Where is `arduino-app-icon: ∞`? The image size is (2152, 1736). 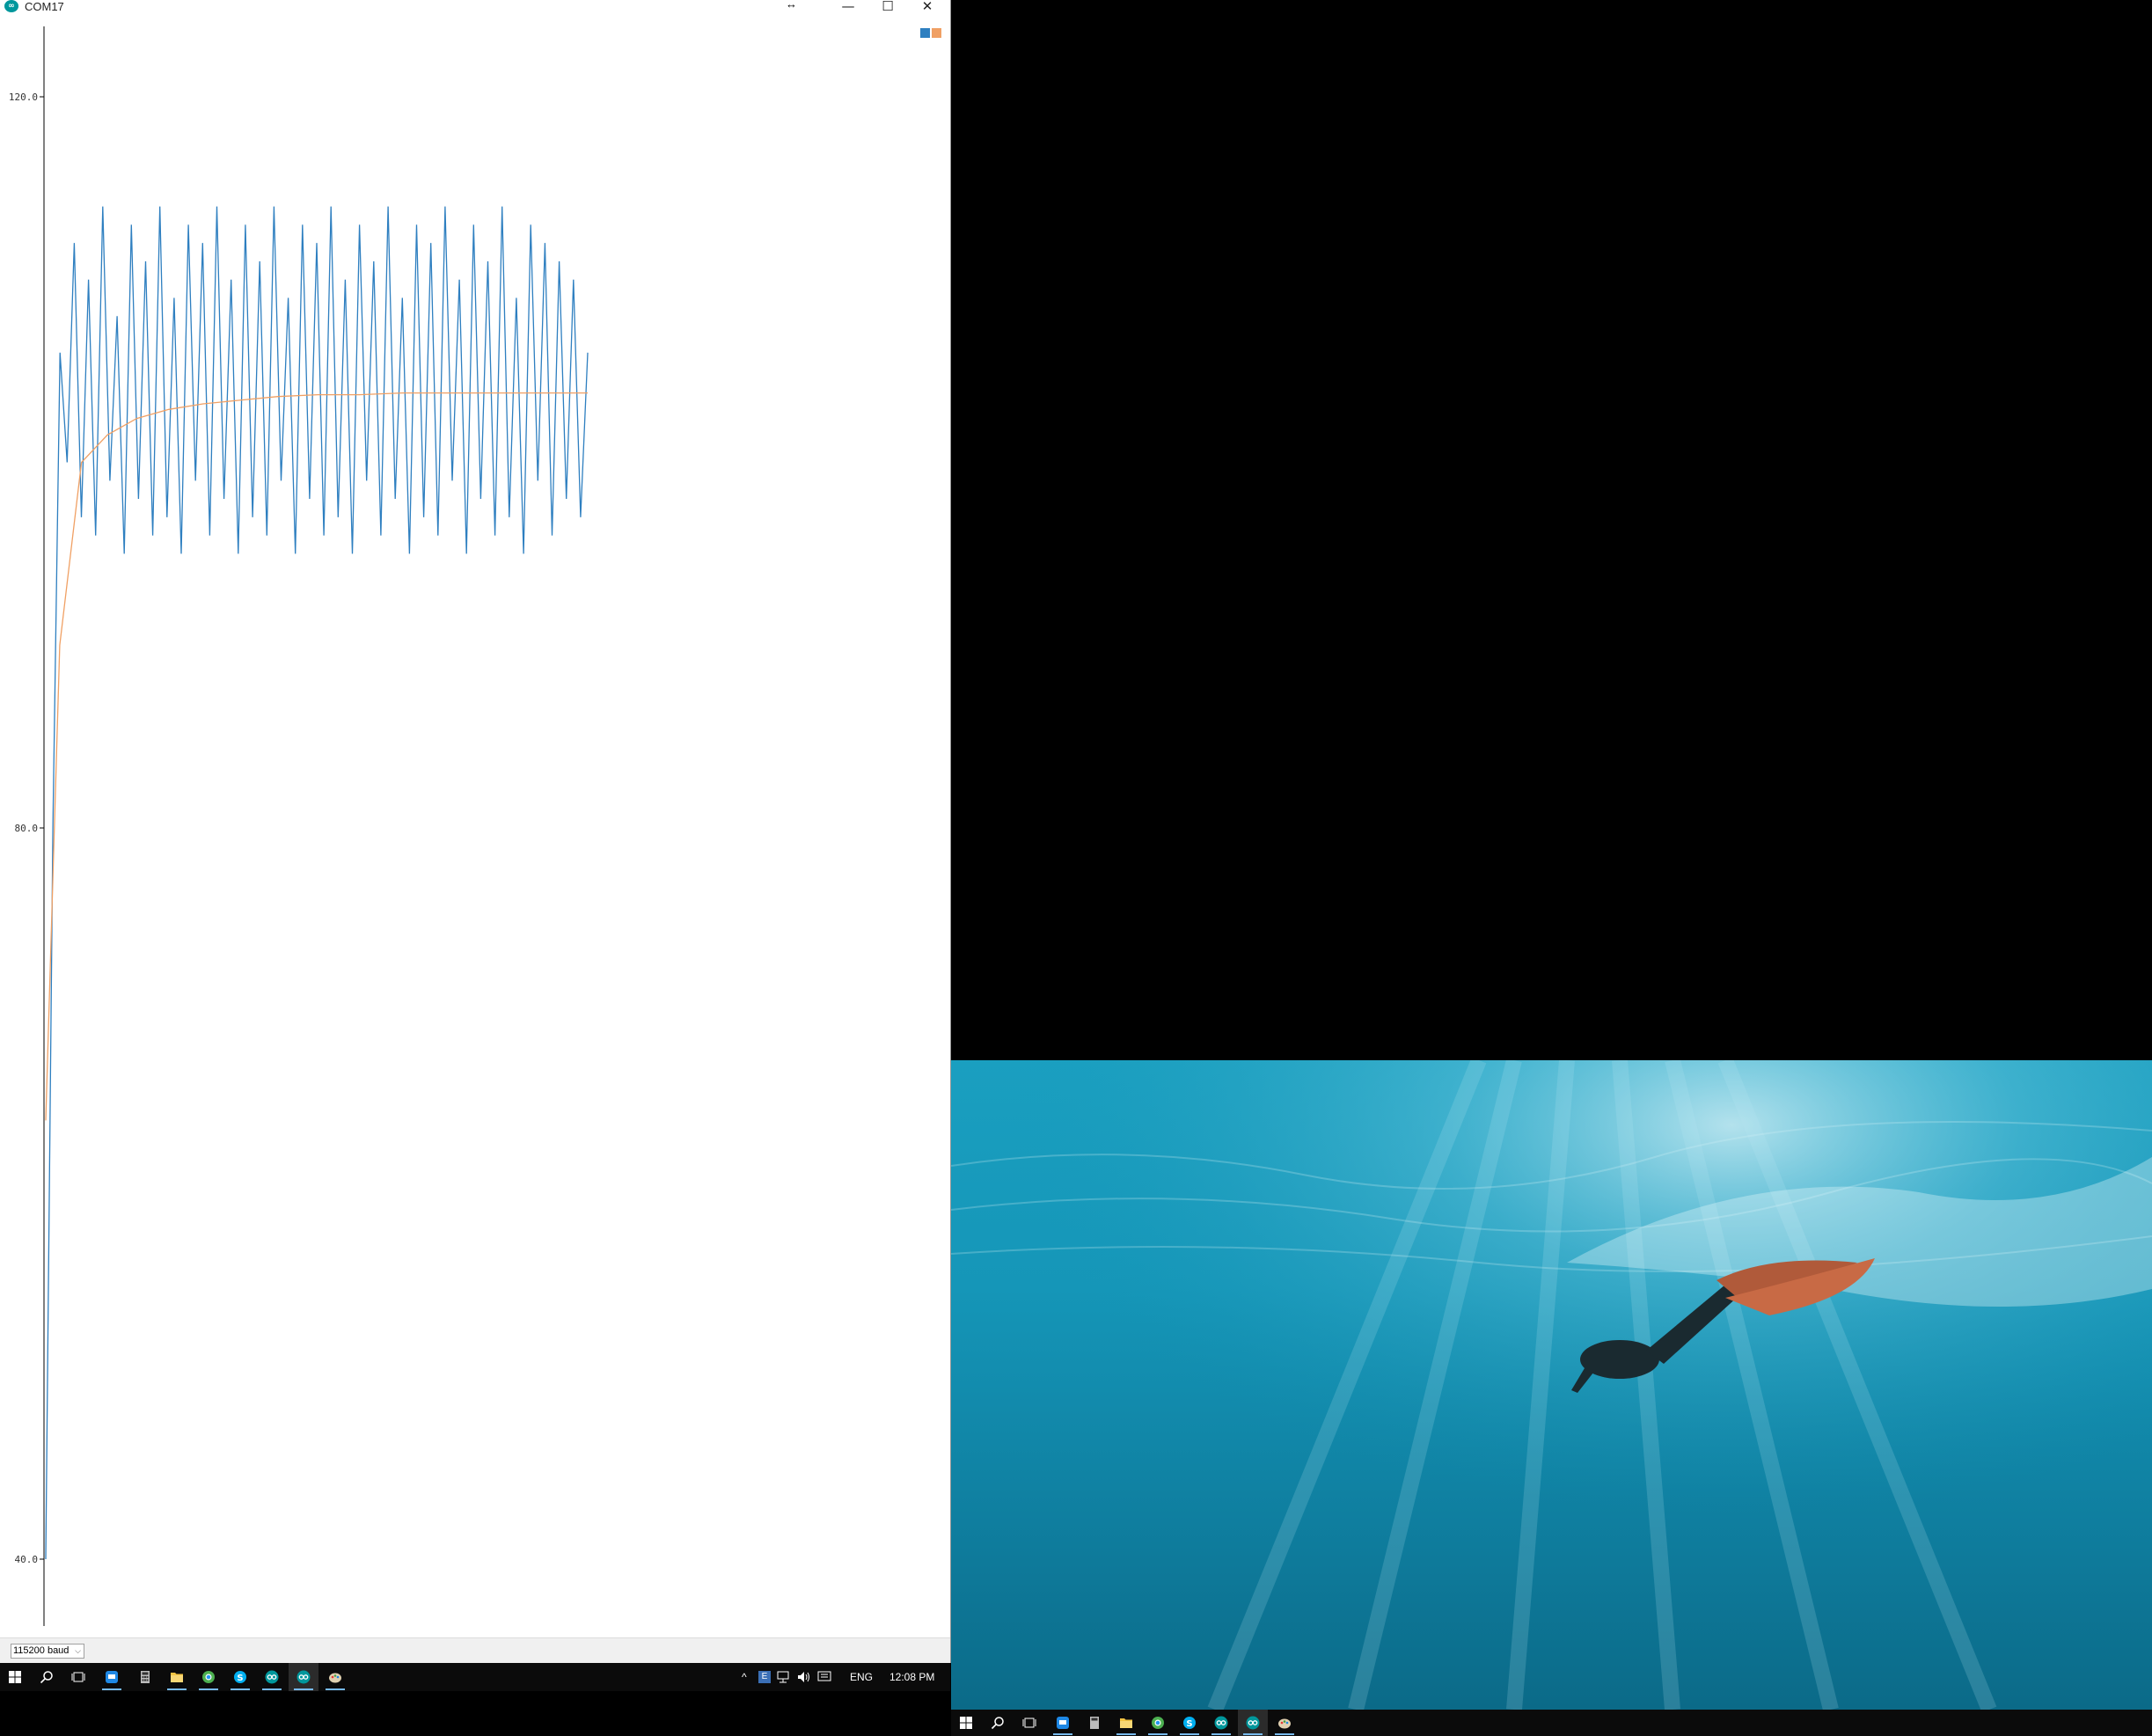
arduino-app-icon: ∞ is located at coordinates (11, 6).